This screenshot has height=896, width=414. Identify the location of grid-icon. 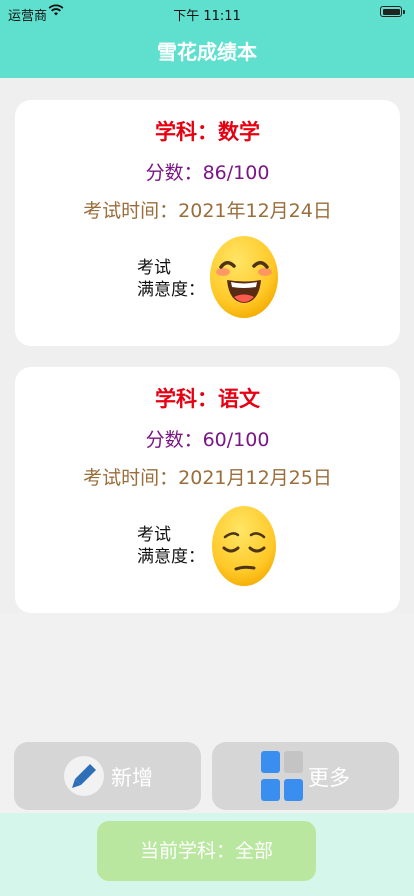
(282, 776).